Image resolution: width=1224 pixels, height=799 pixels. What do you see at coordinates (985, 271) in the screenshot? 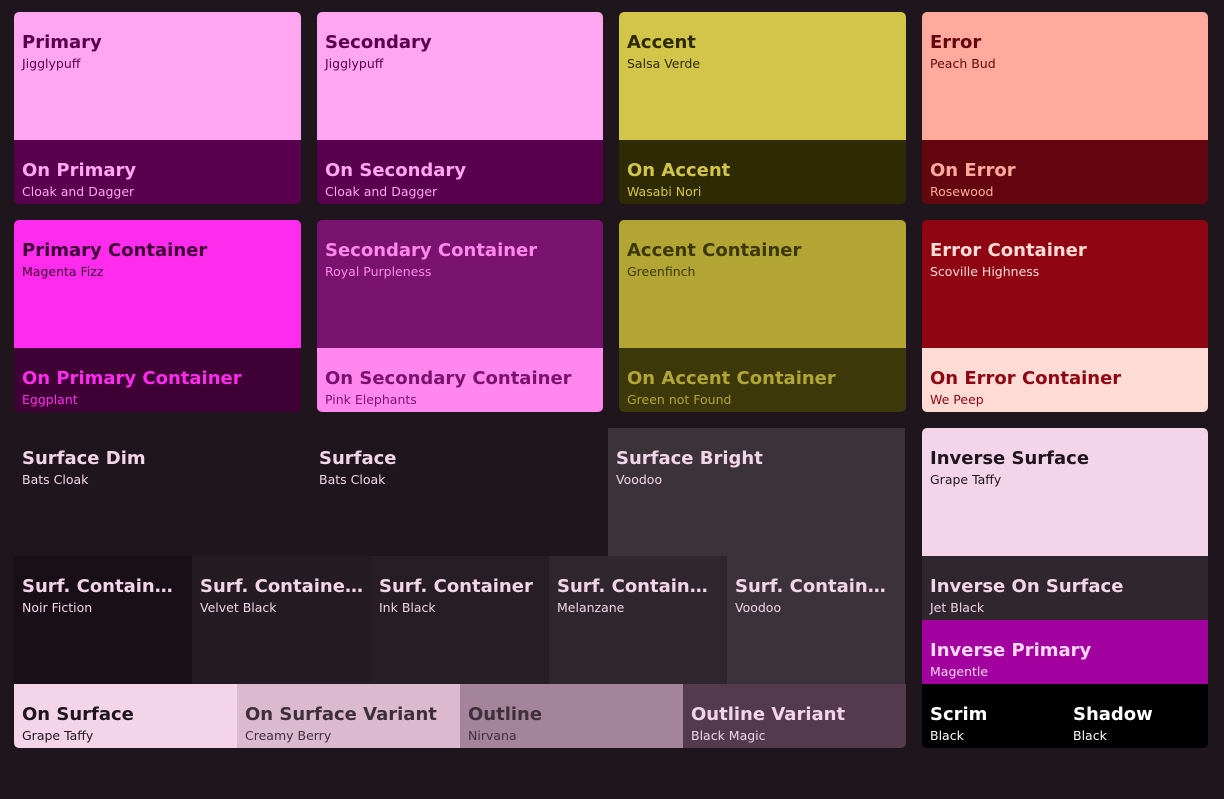
I see `swatch-color-name: Scoville Highness` at bounding box center [985, 271].